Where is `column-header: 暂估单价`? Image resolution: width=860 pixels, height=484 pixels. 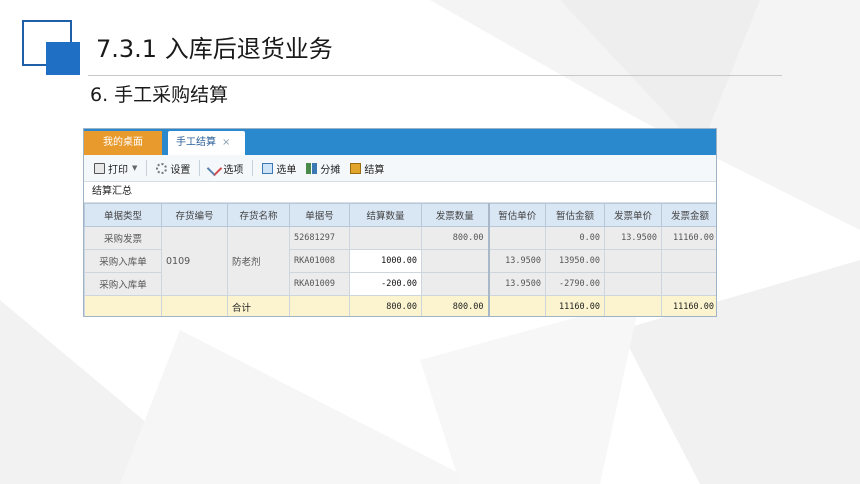 column-header: 暂估单价 is located at coordinates (516, 215).